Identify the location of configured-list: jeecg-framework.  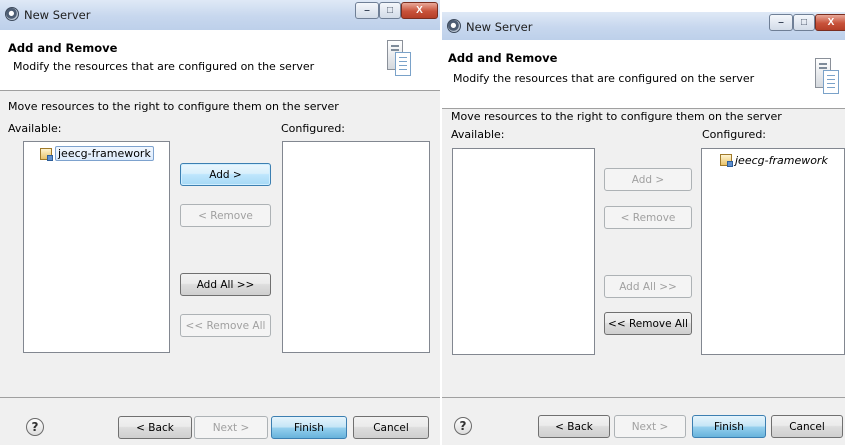
(773, 251).